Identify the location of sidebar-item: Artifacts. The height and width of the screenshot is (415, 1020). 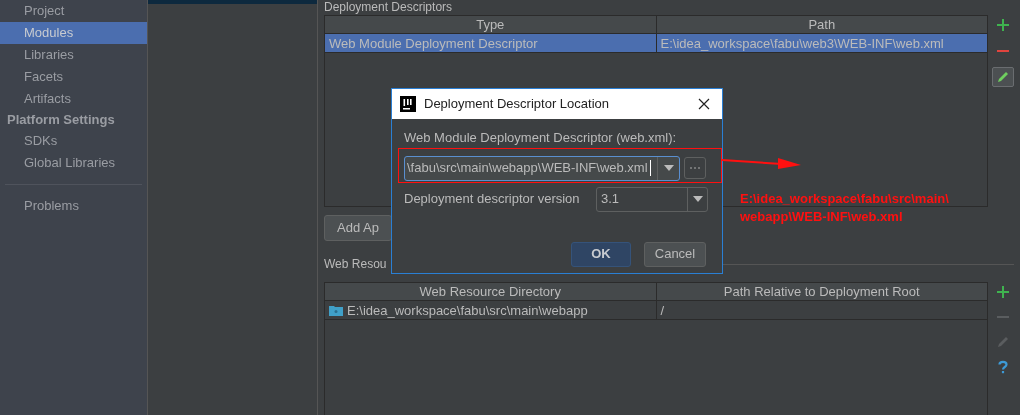
(73, 99).